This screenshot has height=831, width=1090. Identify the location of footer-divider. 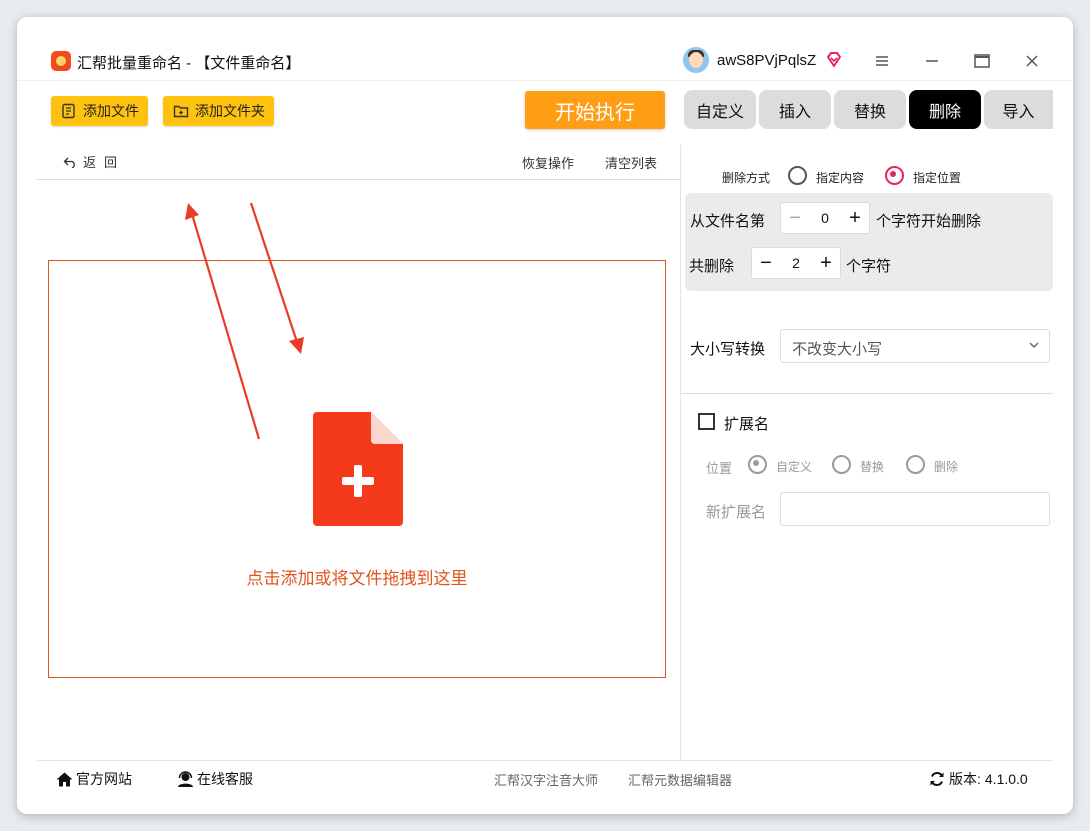
(545, 760).